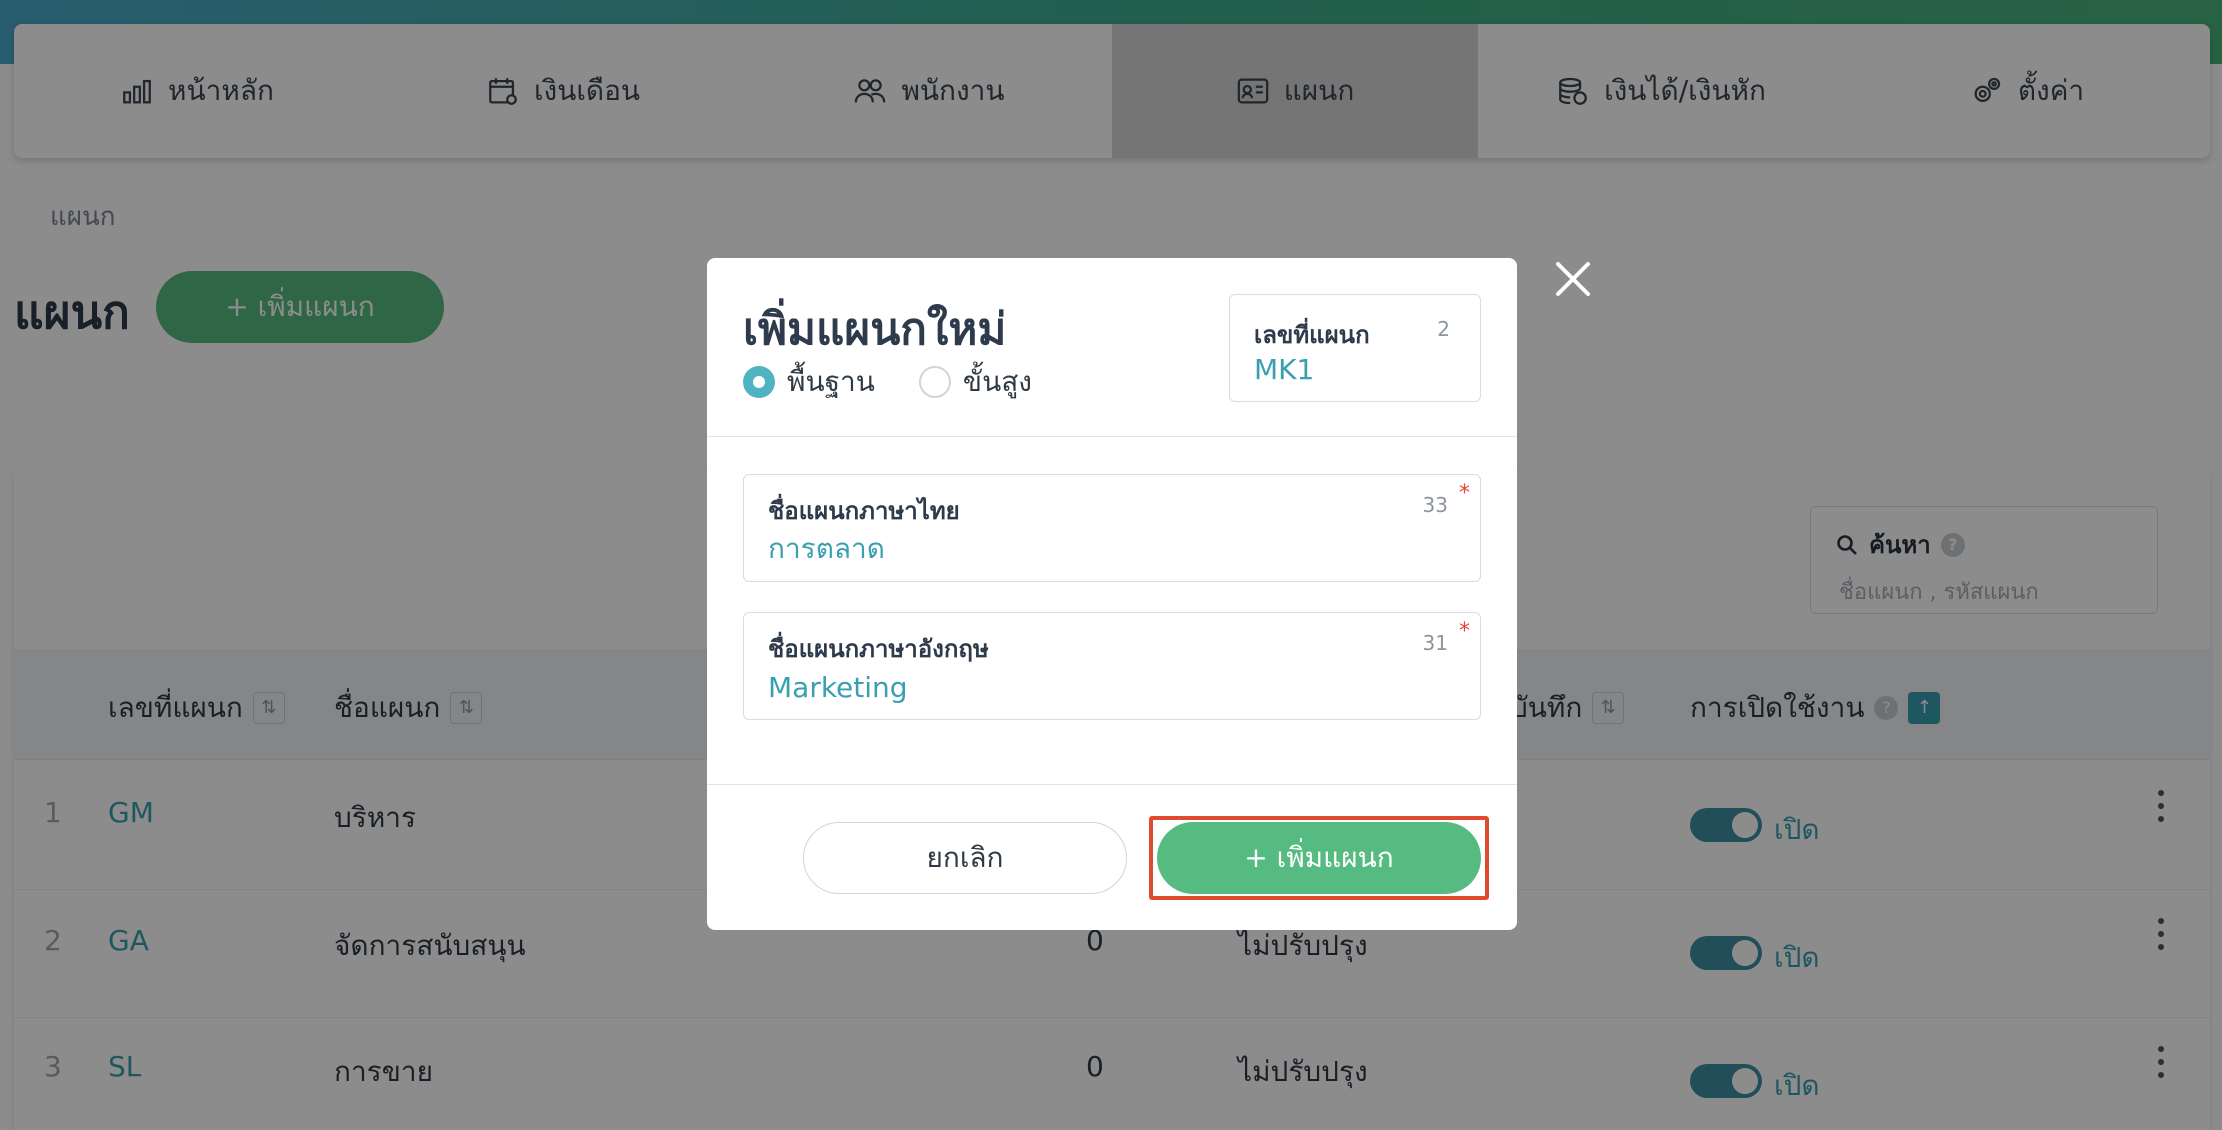 Image resolution: width=2222 pixels, height=1130 pixels. I want to click on field-label: ชื่อแผนกภาษาอังกฤษ, so click(878, 649).